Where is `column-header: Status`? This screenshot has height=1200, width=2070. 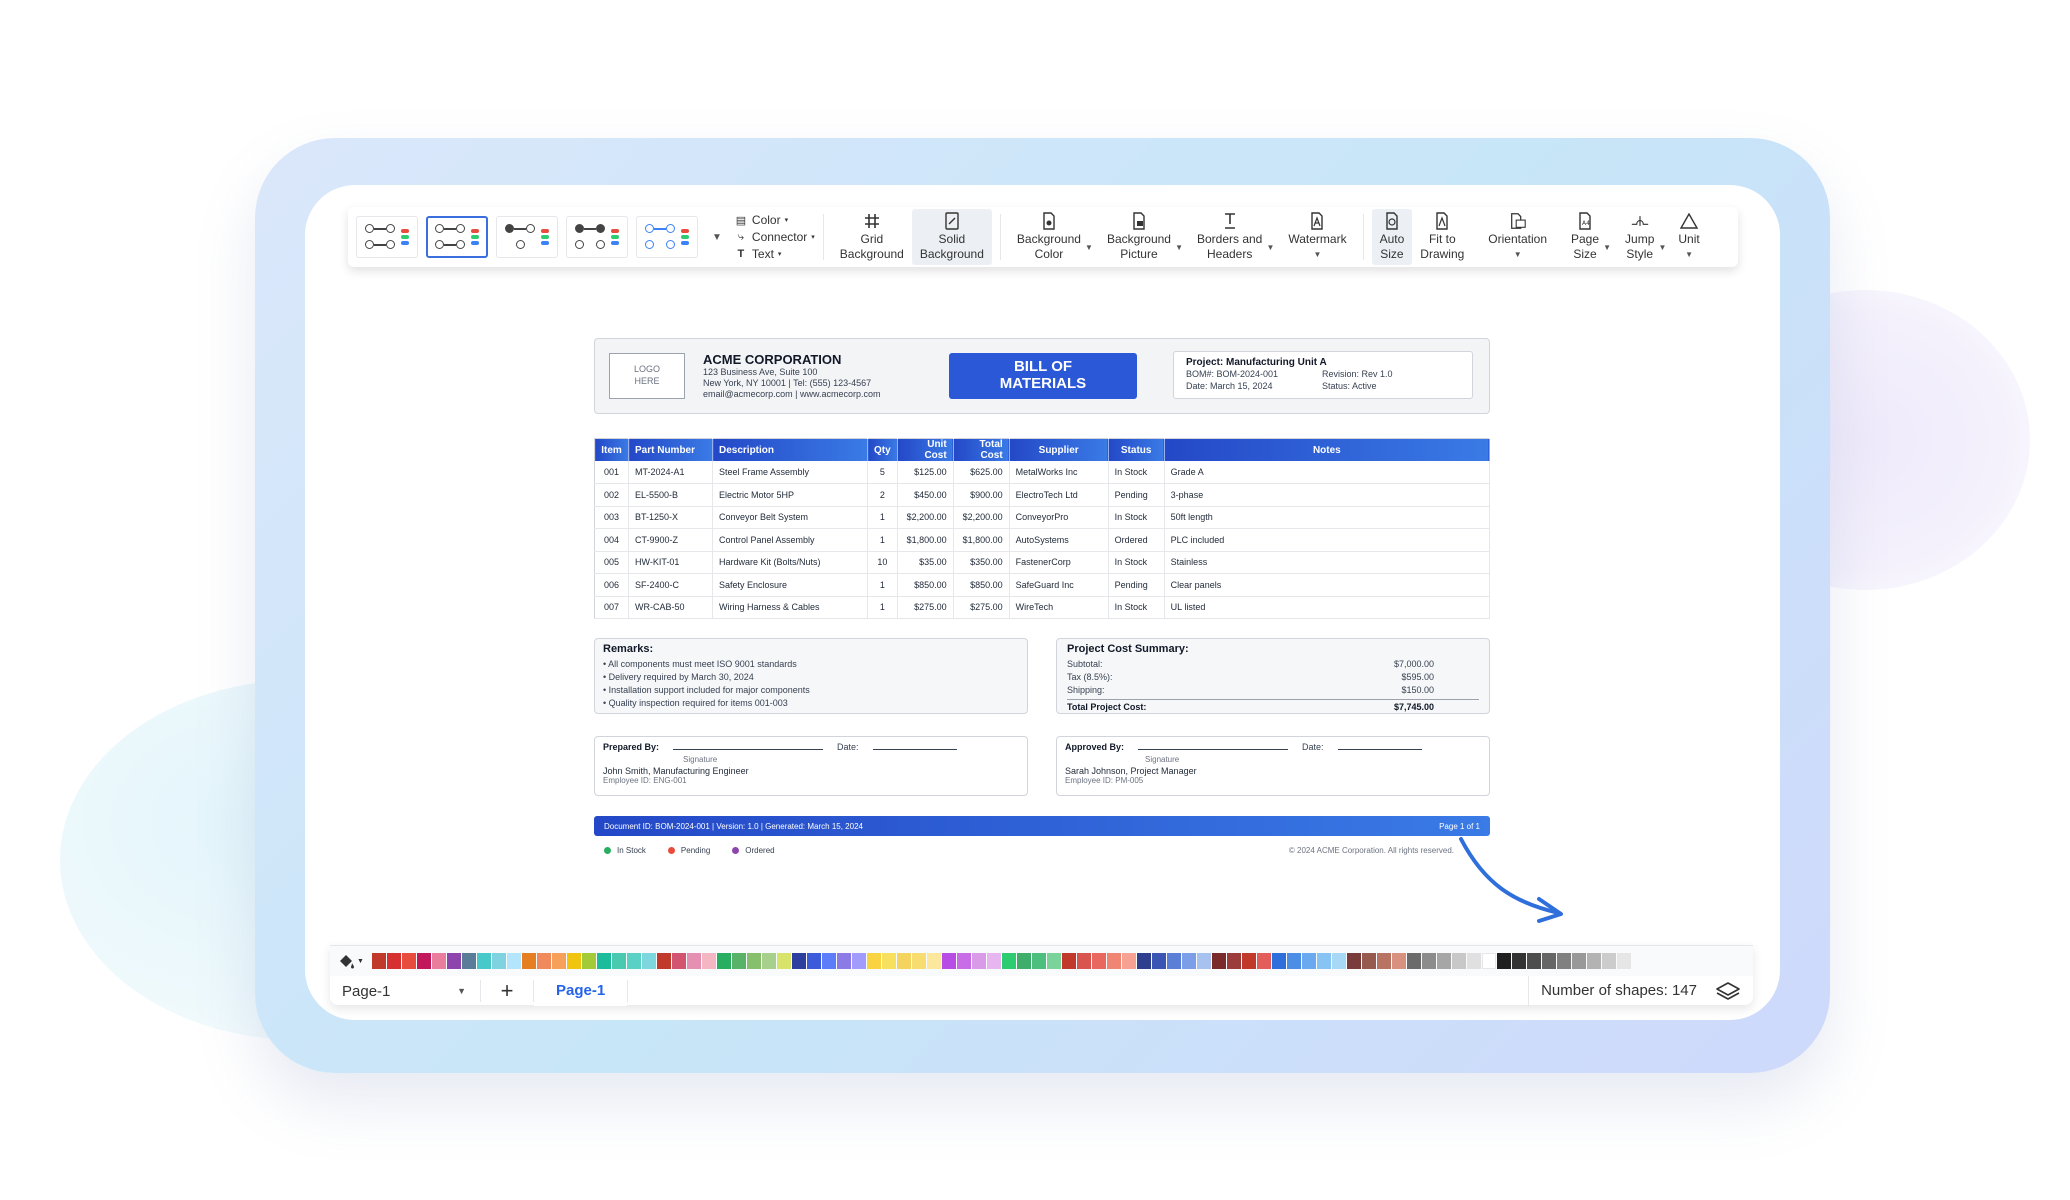 column-header: Status is located at coordinates (1136, 449).